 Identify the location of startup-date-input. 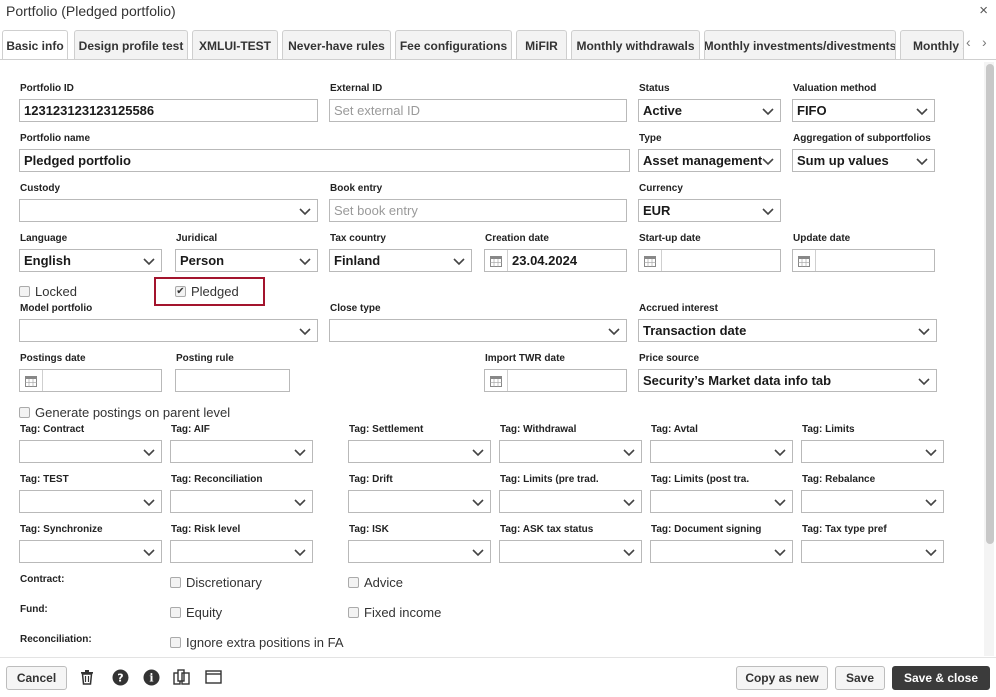
(709, 260).